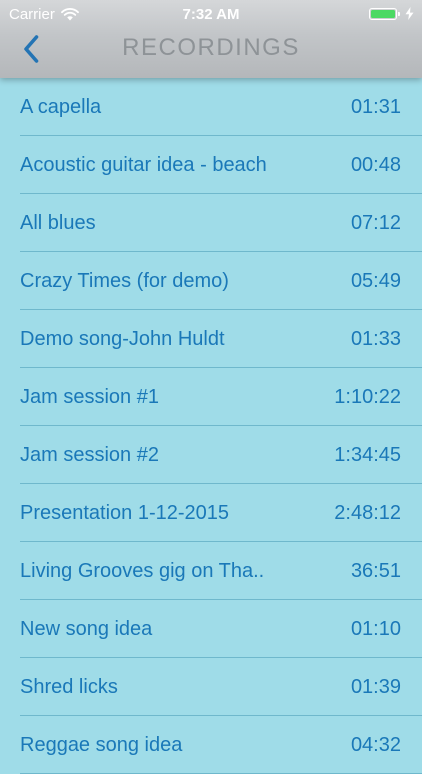 This screenshot has height=774, width=422. What do you see at coordinates (122, 339) in the screenshot?
I see `recording-title: Demo song-John Huldt` at bounding box center [122, 339].